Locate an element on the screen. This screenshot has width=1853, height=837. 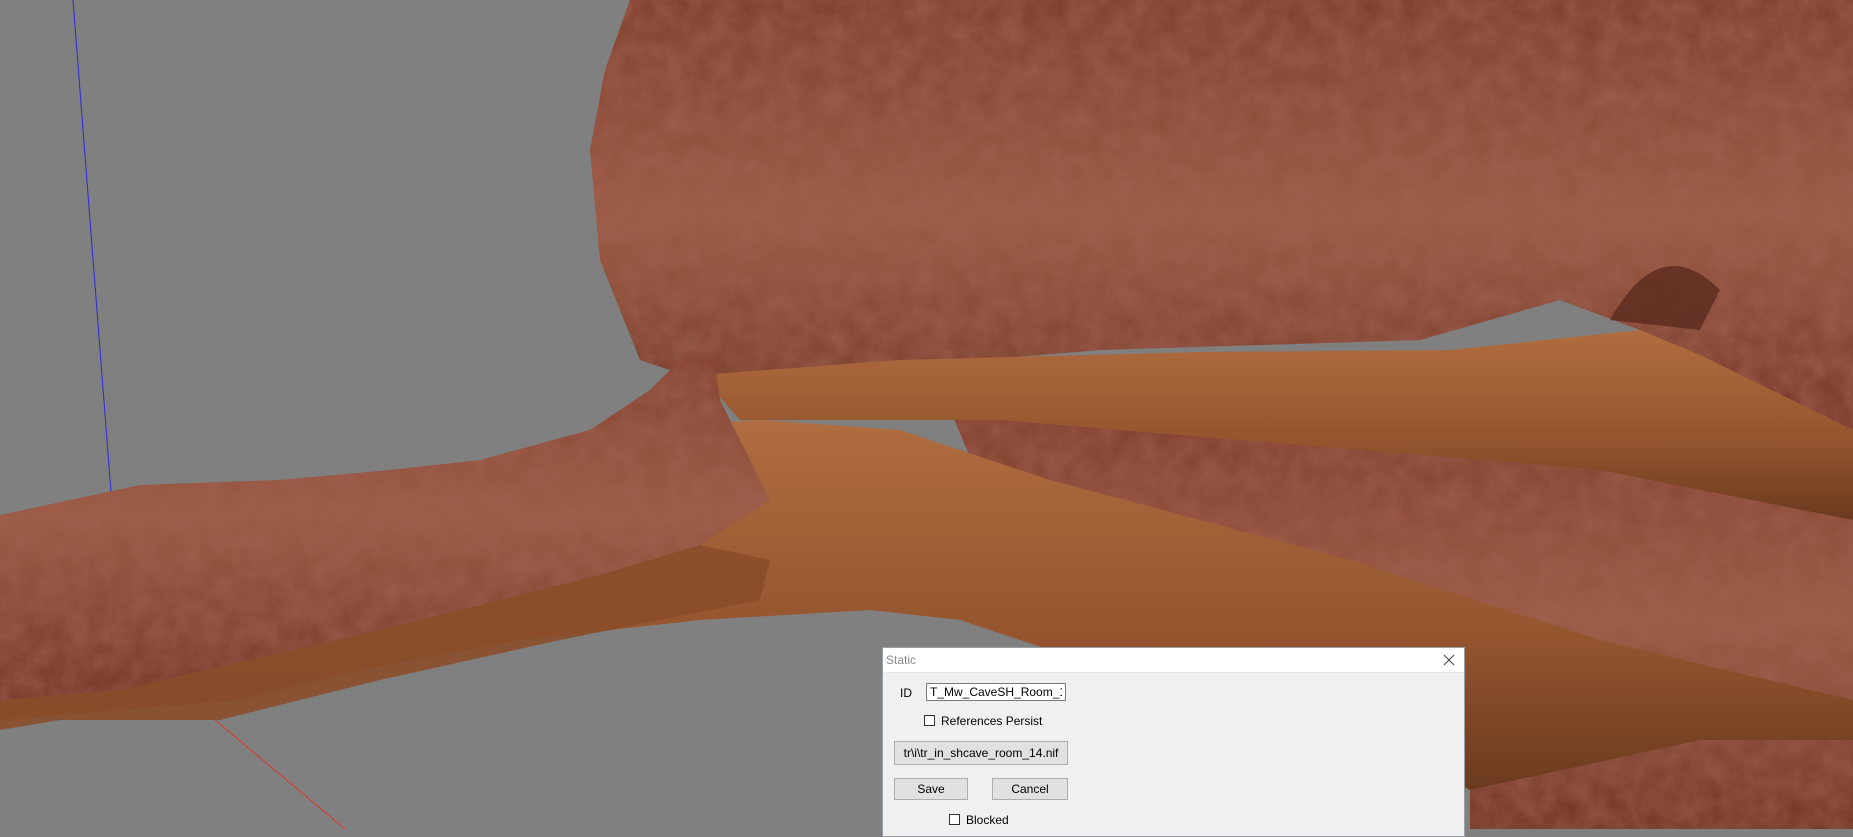
save-button-label: Save is located at coordinates (931, 789).